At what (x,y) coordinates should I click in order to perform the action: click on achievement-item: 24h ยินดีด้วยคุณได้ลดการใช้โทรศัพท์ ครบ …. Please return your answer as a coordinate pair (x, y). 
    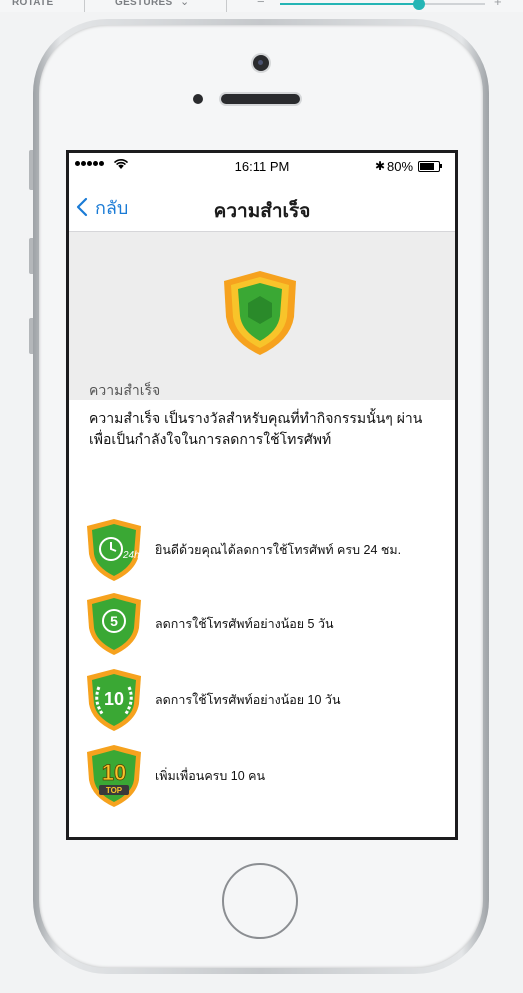
    Looking at the image, I should click on (265, 550).